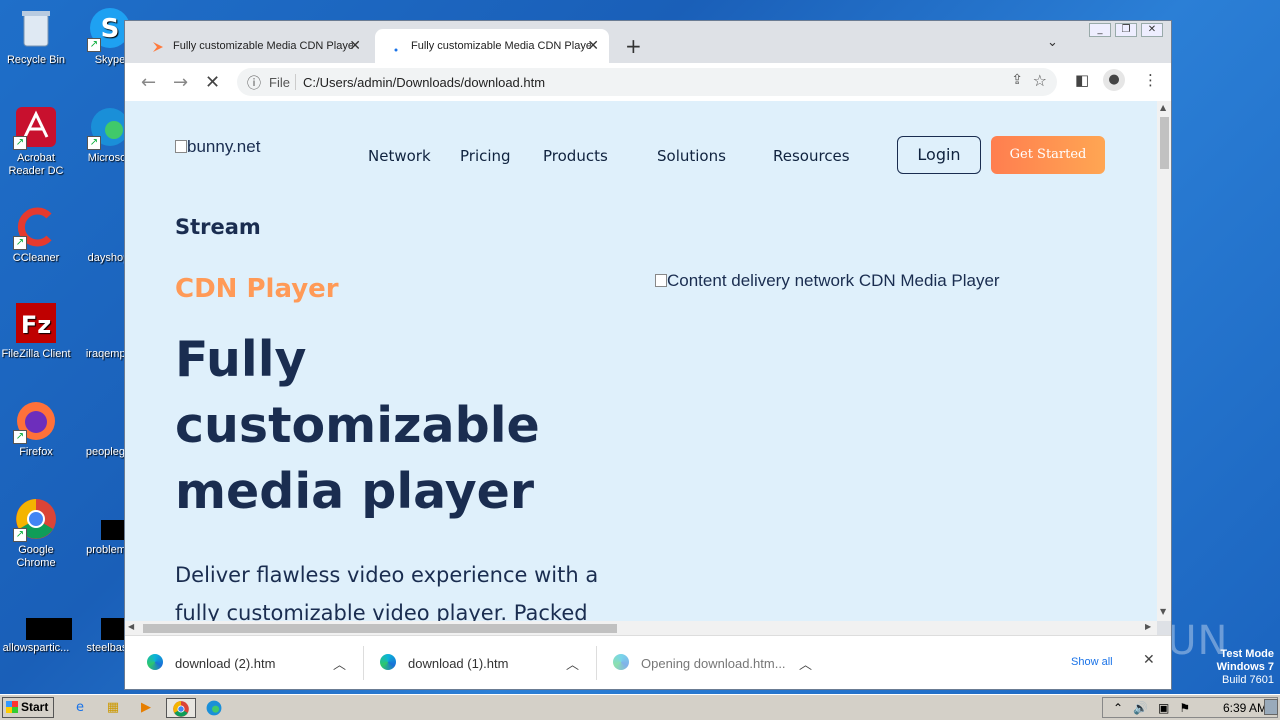 This screenshot has height=720, width=1280. What do you see at coordinates (1163, 708) in the screenshot?
I see `network-icon: ▣` at bounding box center [1163, 708].